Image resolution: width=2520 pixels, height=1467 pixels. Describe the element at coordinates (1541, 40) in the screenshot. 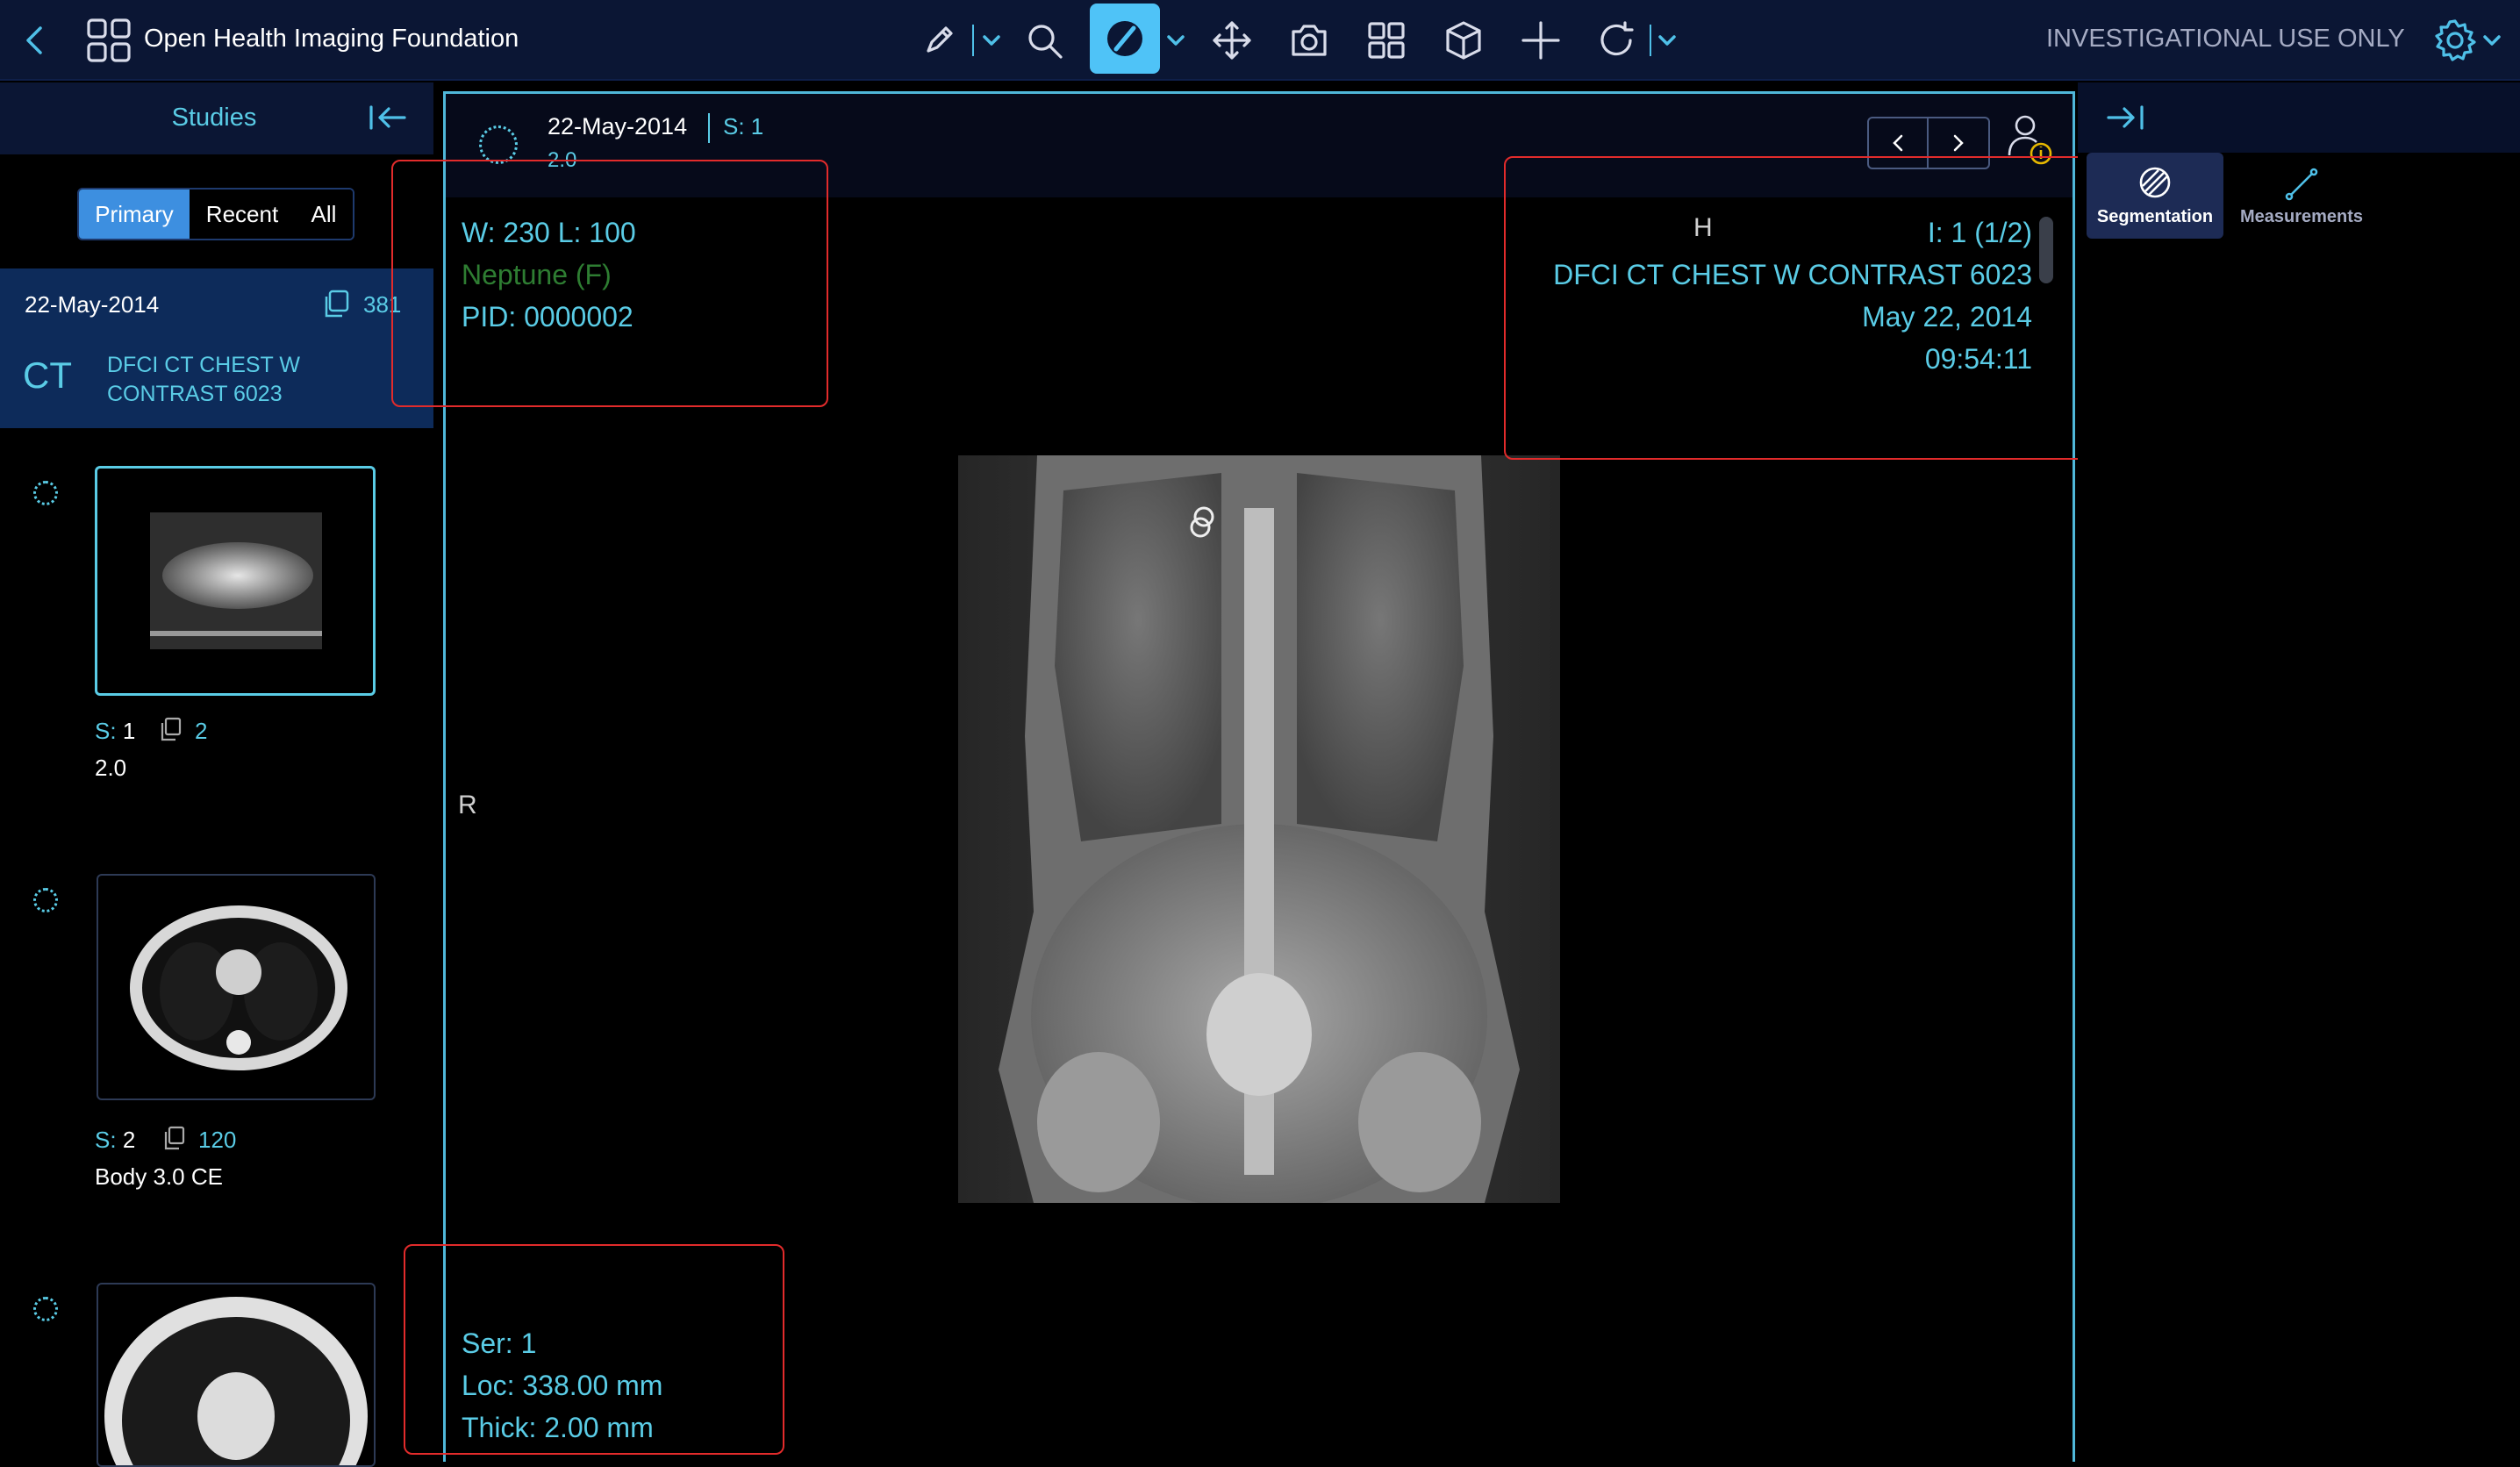

I see `crosshair-icon` at that location.